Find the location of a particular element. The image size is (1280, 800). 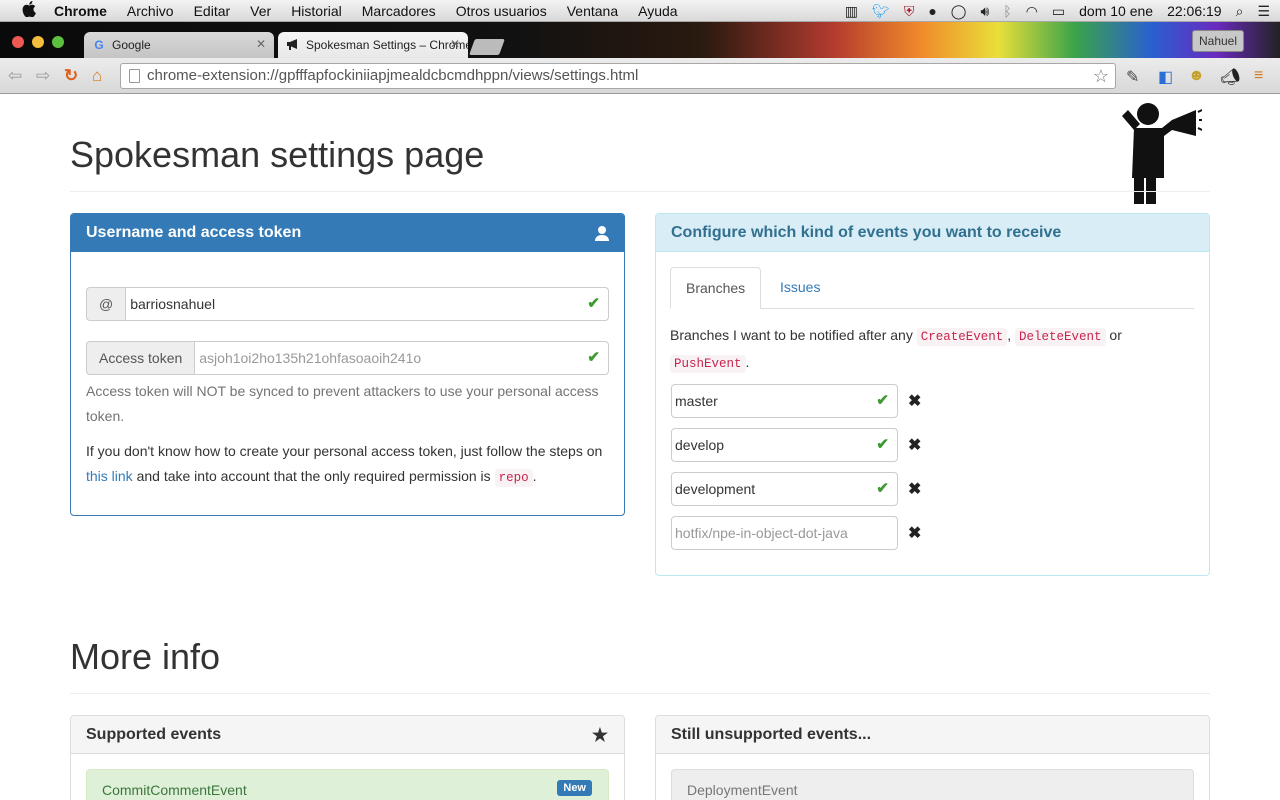

bluetooth-icon: ᛒ is located at coordinates (1007, 11).